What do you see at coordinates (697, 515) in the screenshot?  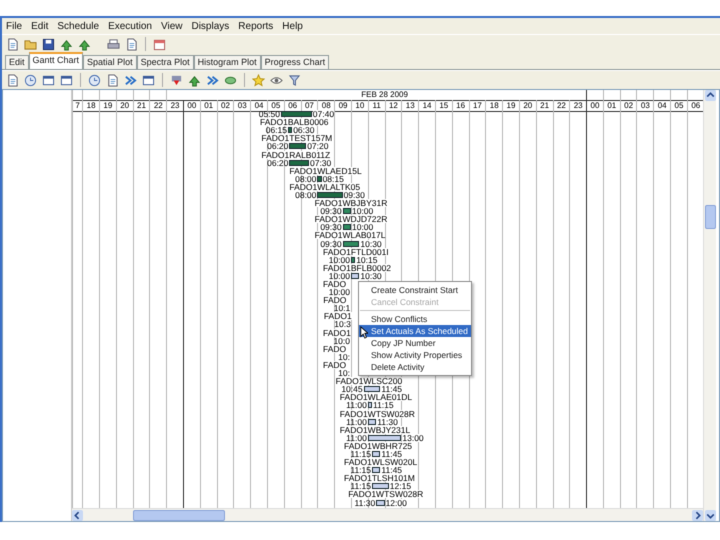 I see `scroll-right-icon` at bounding box center [697, 515].